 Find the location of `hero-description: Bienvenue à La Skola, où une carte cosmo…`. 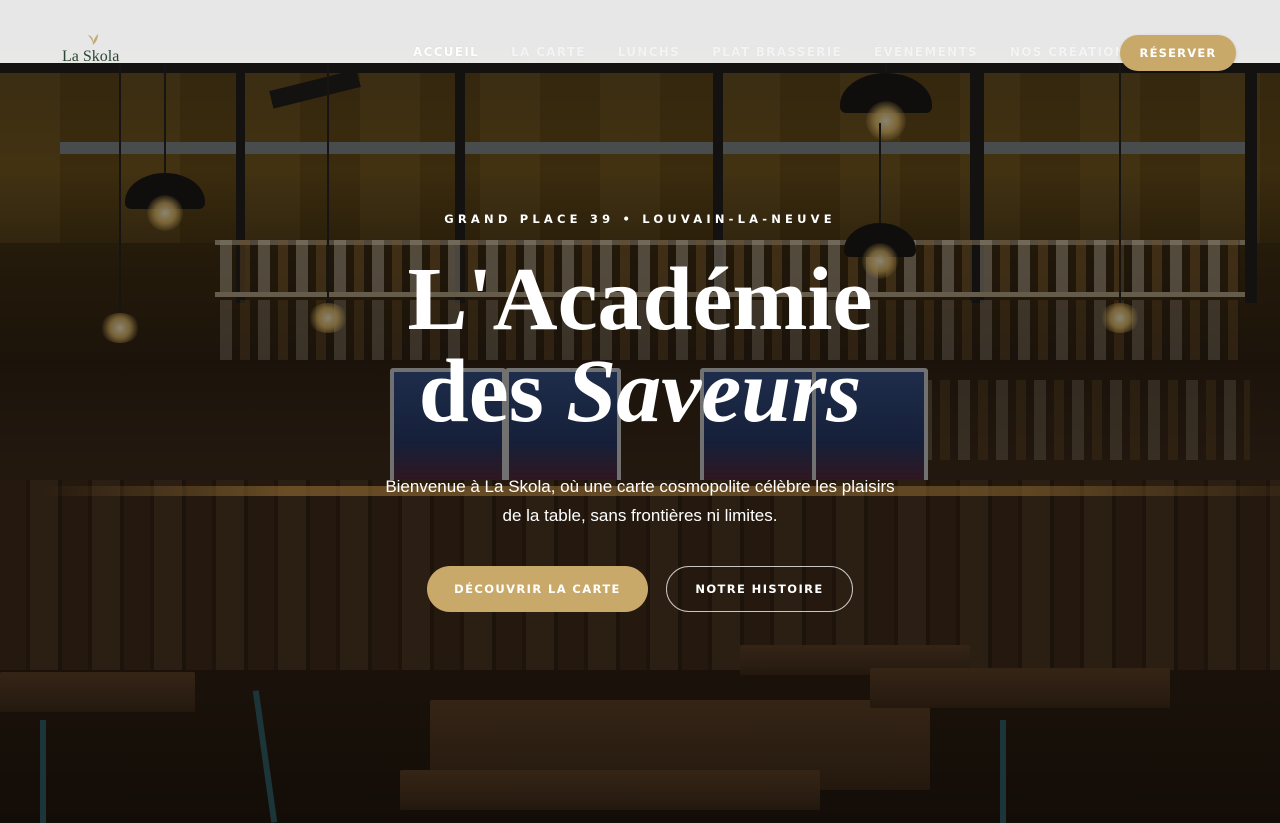

hero-description: Bienvenue à La Skola, où une carte cosmo… is located at coordinates (640, 501).